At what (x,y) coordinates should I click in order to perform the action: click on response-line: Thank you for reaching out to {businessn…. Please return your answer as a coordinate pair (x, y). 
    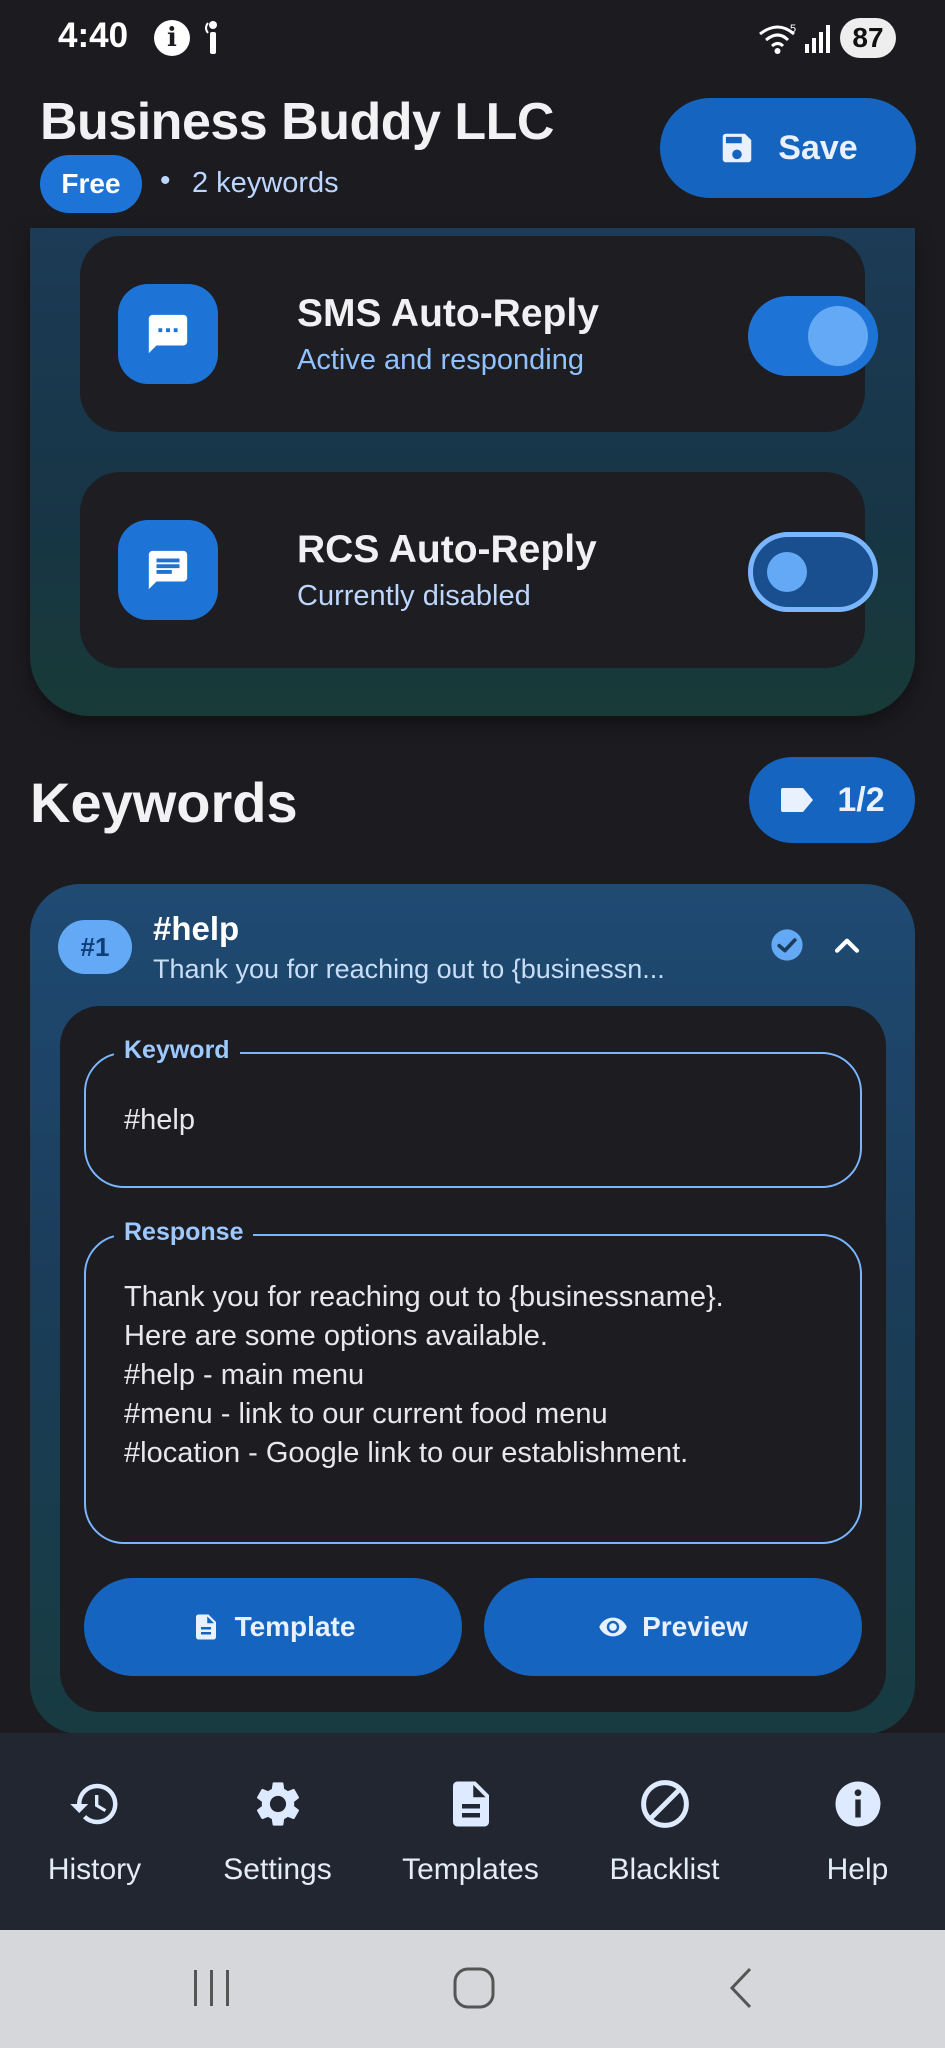
    Looking at the image, I should click on (424, 1297).